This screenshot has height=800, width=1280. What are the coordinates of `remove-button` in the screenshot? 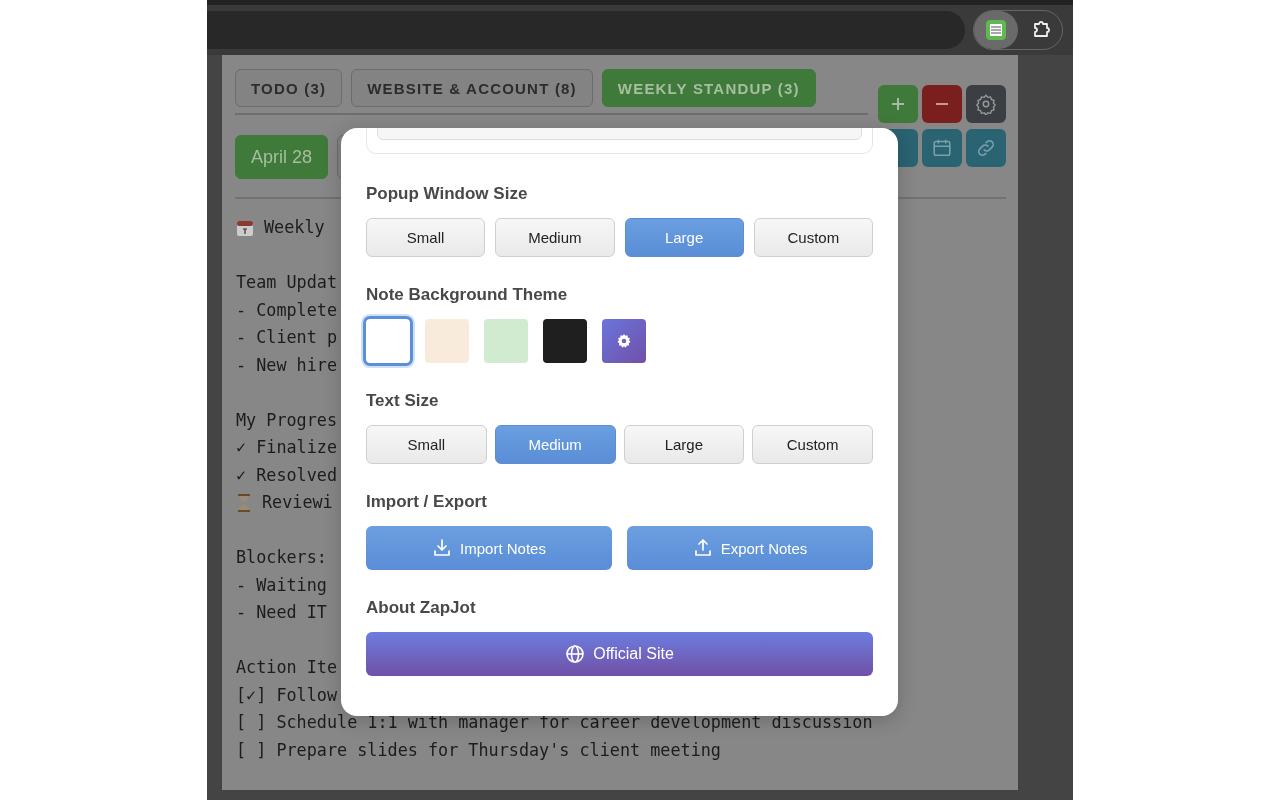 It's located at (942, 104).